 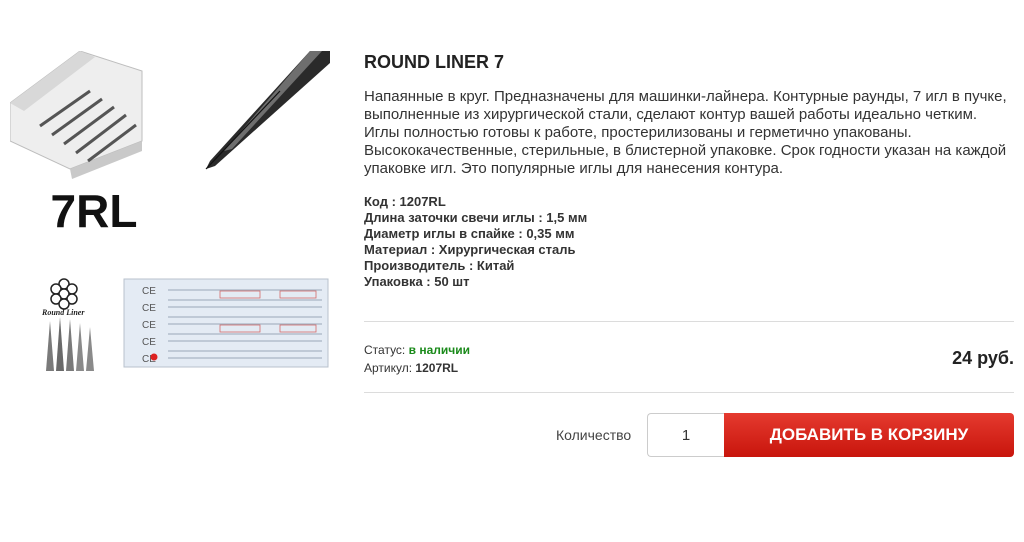 What do you see at coordinates (470, 249) in the screenshot?
I see `spec-material: Материал : Хирургическая сталь` at bounding box center [470, 249].